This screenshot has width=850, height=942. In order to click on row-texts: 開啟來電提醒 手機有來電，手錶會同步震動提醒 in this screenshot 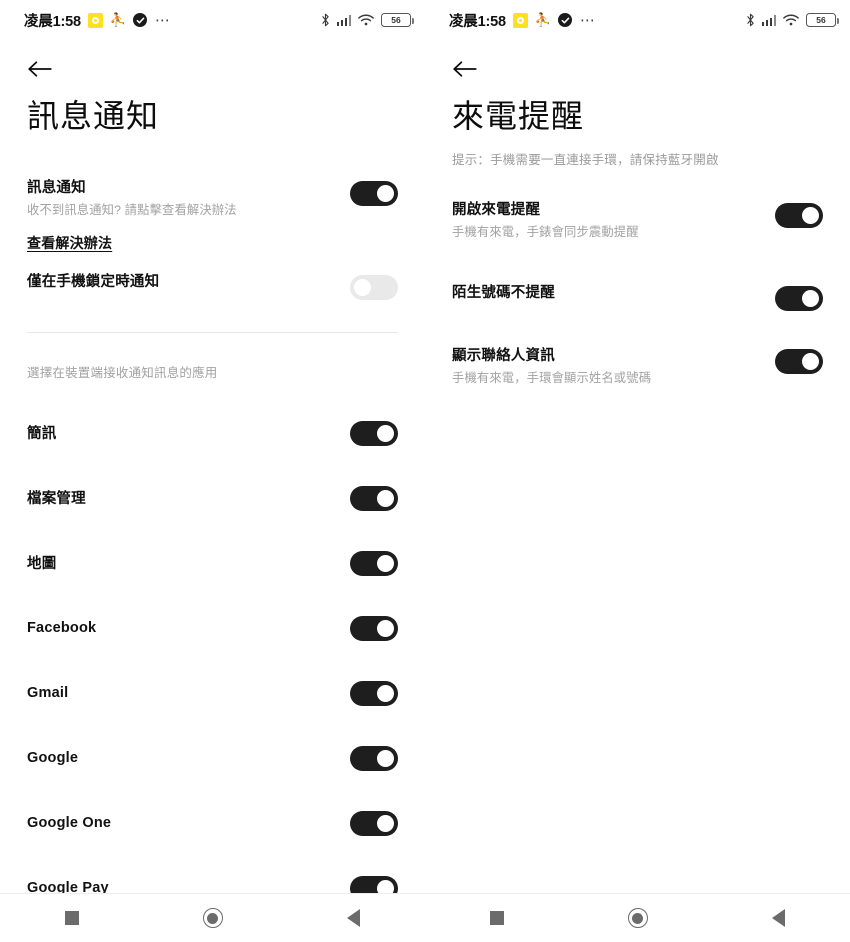, I will do `click(613, 221)`.